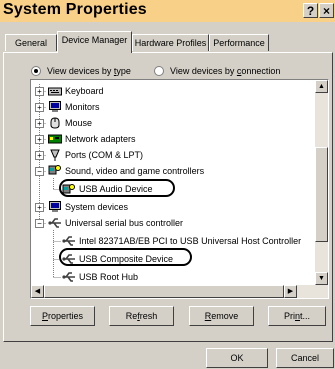  I want to click on tree-item-keyboard: Keyboard, so click(84, 91).